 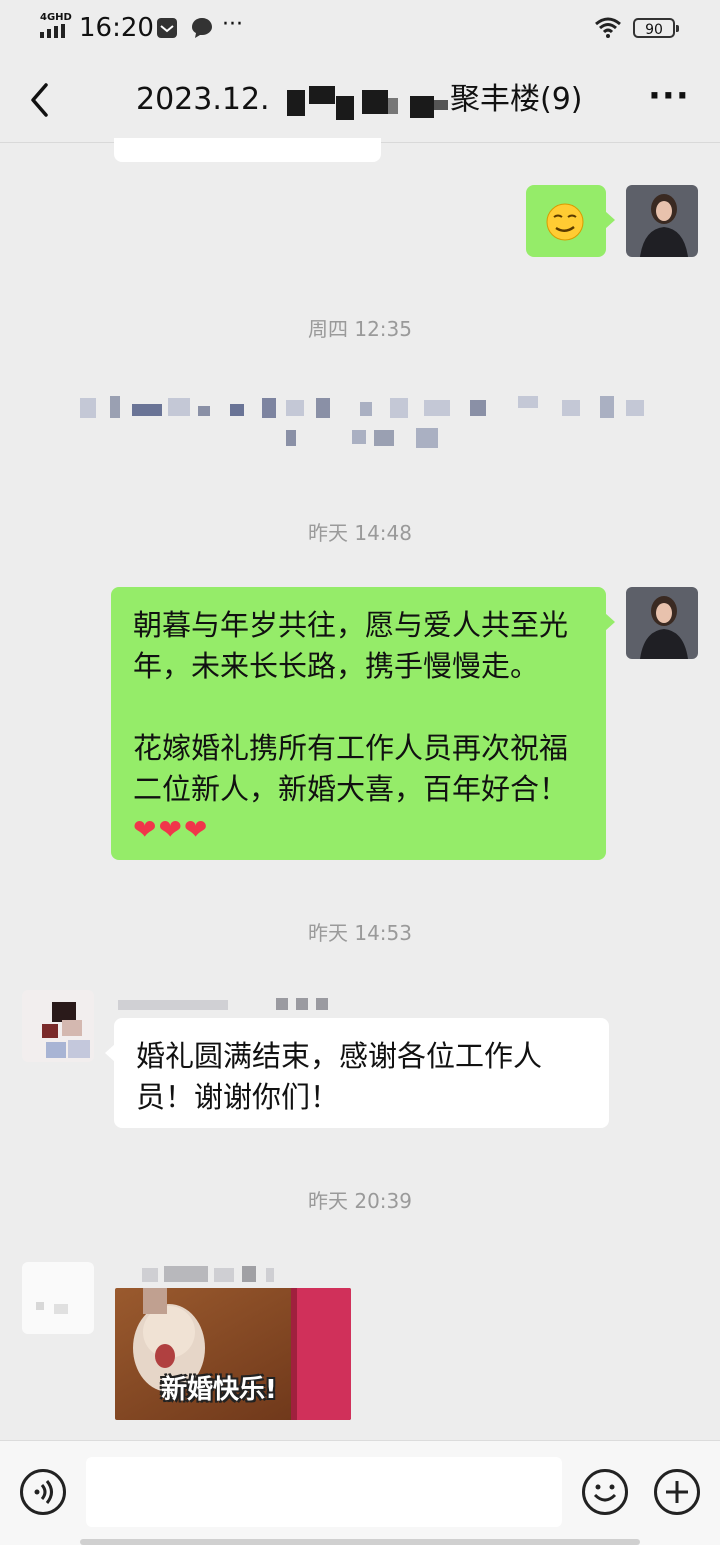 What do you see at coordinates (167, 28) in the screenshot?
I see `notification-app-icon` at bounding box center [167, 28].